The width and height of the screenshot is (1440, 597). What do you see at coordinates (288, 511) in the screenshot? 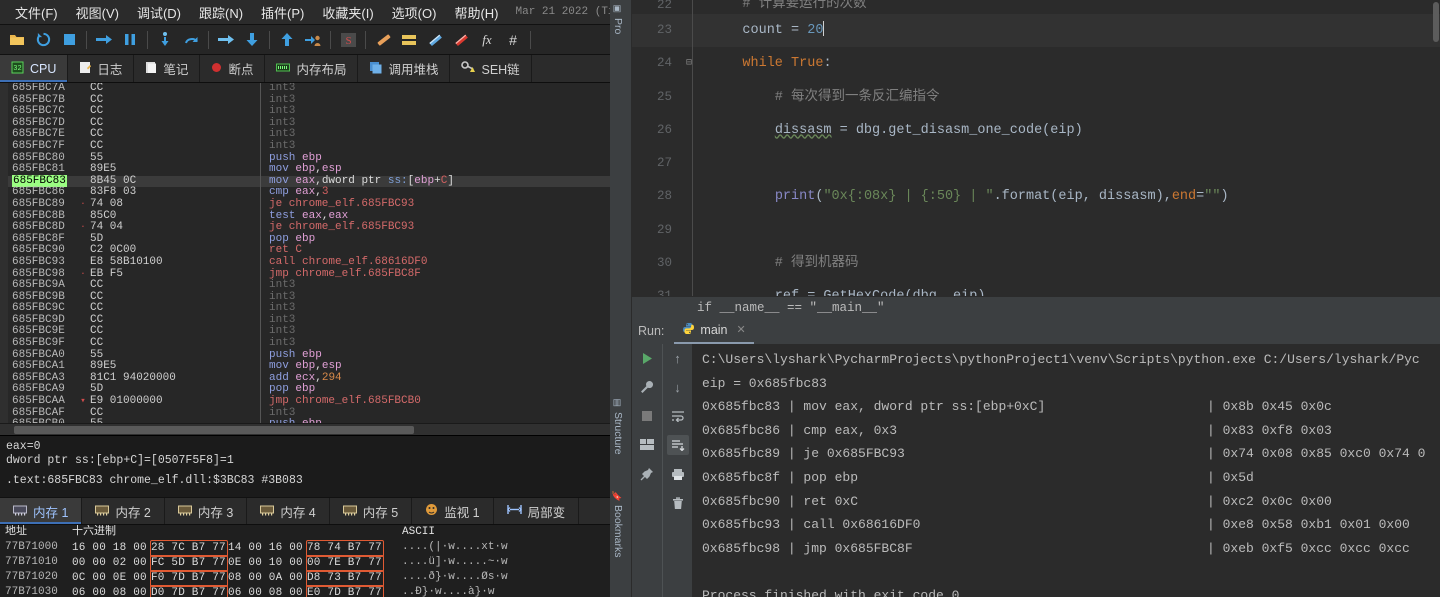
I see `memtab-memory-4: 内存 4` at bounding box center [288, 511].